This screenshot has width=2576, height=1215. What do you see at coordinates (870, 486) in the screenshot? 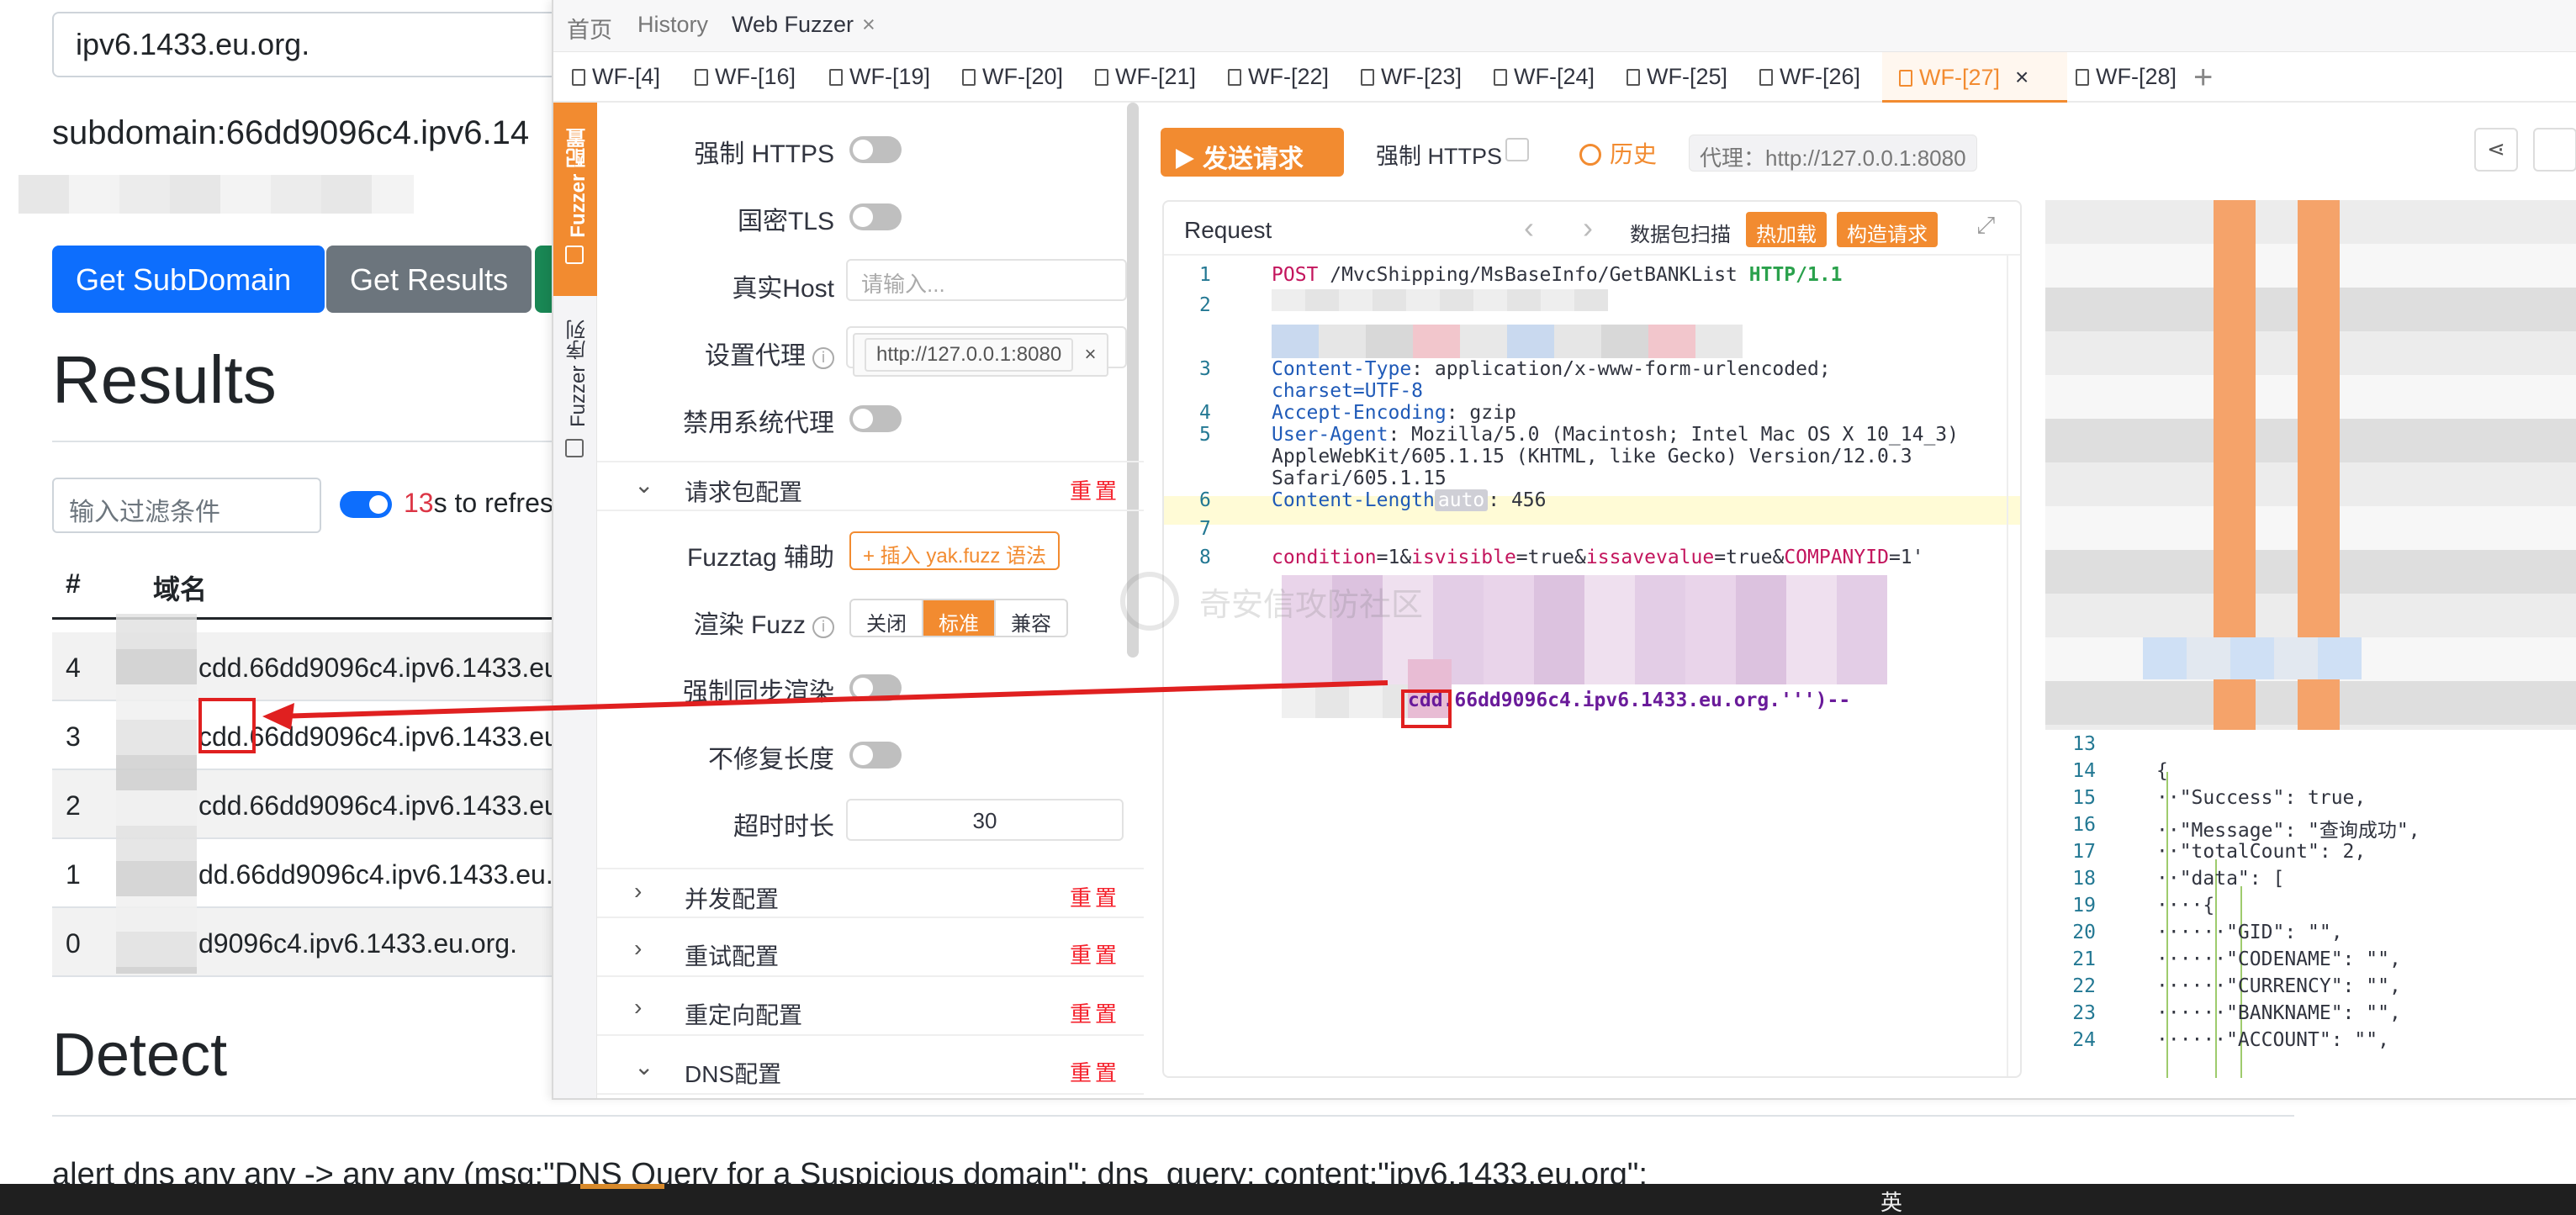
I see `request-pkg-section: ⌄ 请求包配置 重置` at bounding box center [870, 486].